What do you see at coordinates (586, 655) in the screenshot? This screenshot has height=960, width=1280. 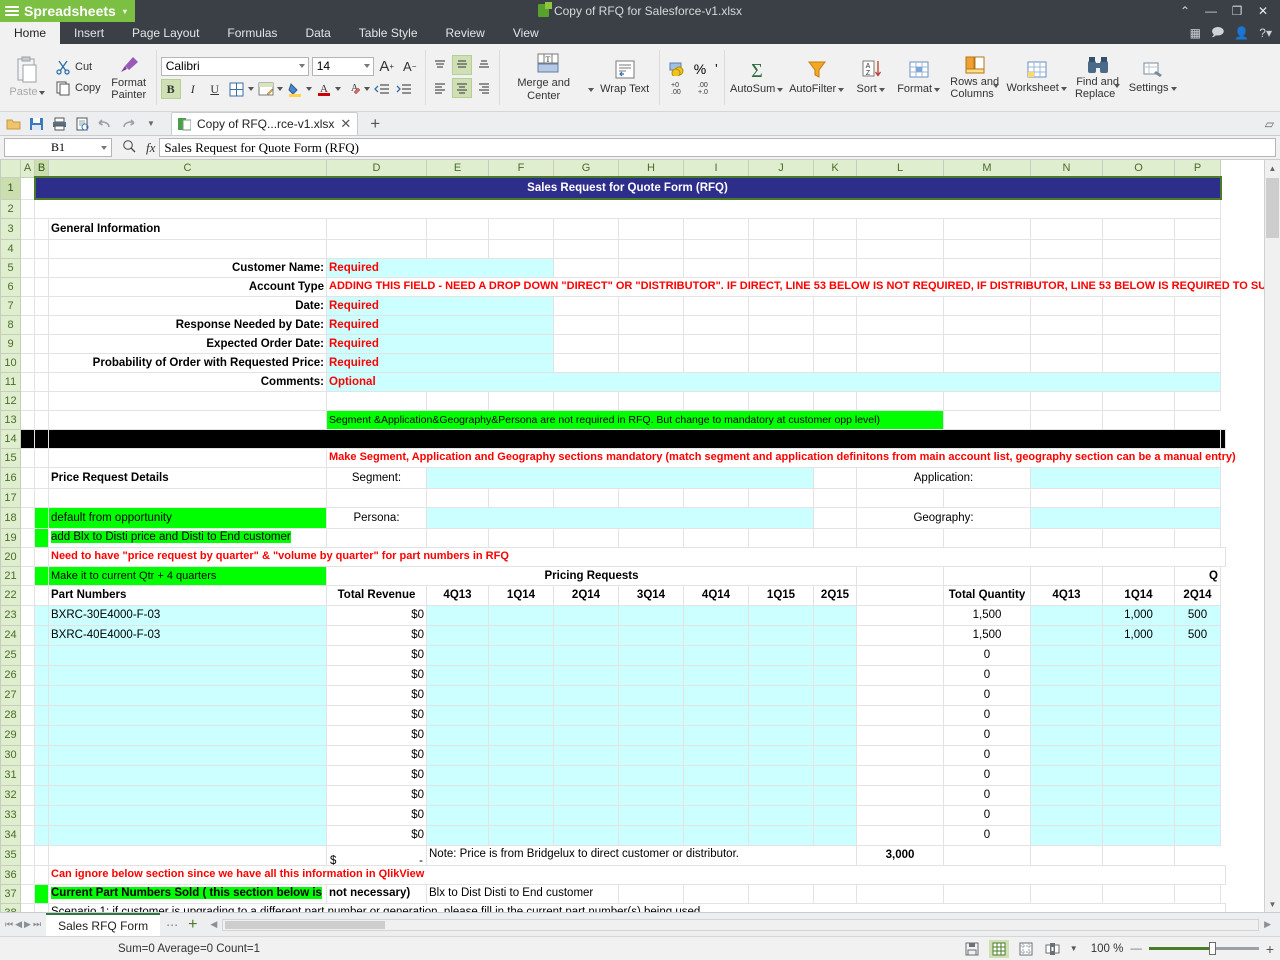 I see `cell-G25` at bounding box center [586, 655].